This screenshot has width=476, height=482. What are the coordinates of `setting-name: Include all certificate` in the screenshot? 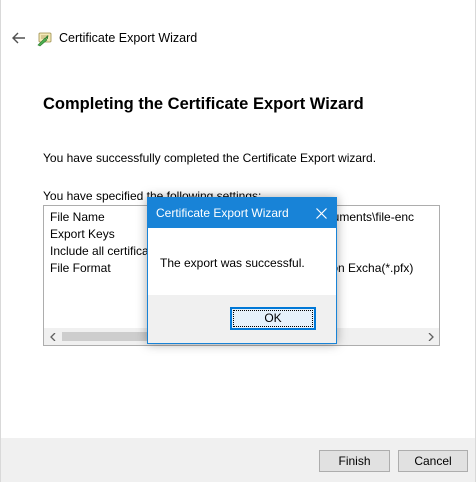 It's located at (104, 251).